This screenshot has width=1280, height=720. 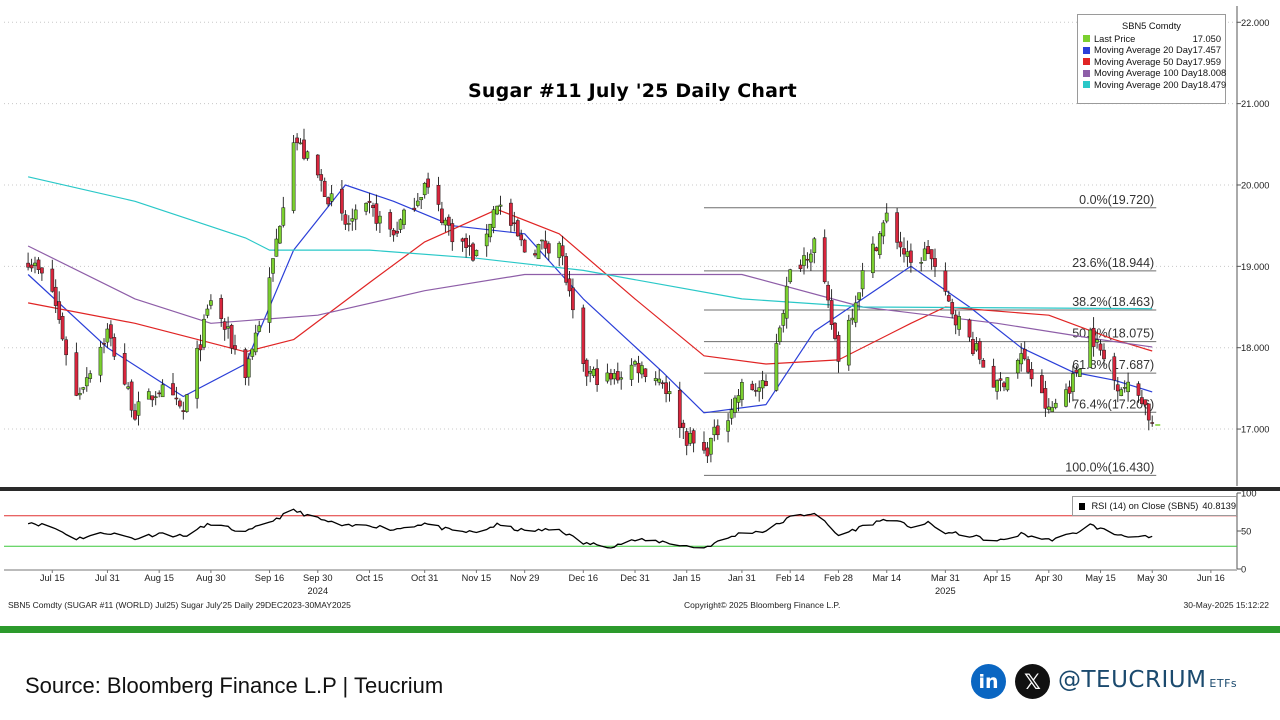 What do you see at coordinates (1212, 84) in the screenshot?
I see `legend-entry-value: 18.479` at bounding box center [1212, 84].